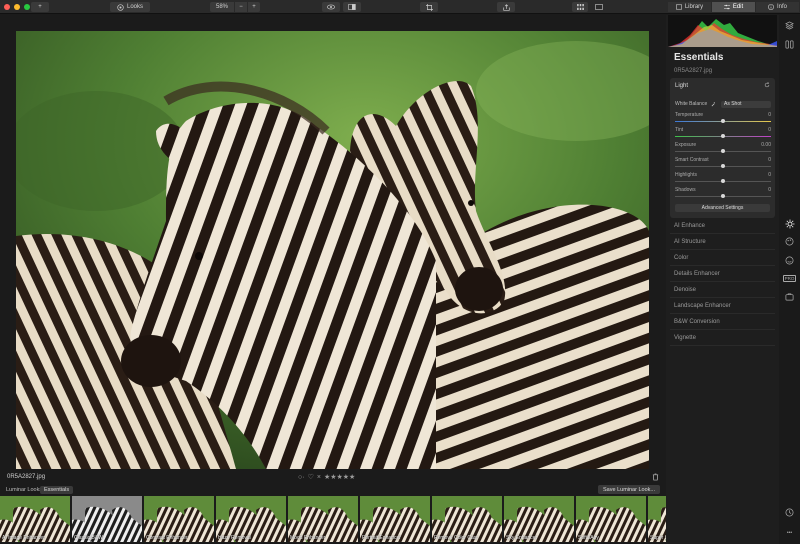  I want to click on panel-title: Essentials, so click(699, 57).